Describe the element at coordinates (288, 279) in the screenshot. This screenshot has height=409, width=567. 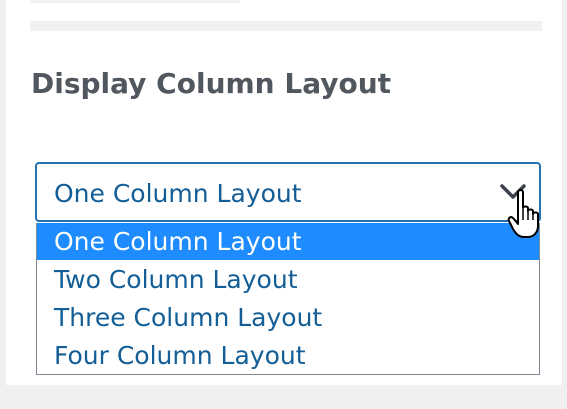
I see `option-two-column: Two Column Layout` at that location.